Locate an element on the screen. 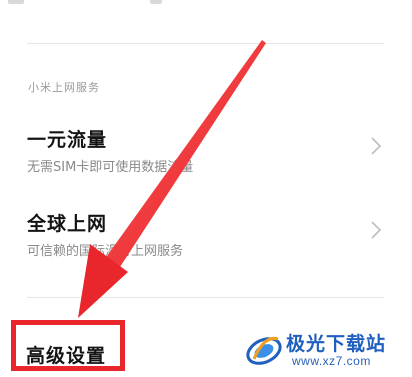 Image resolution: width=412 pixels, height=377 pixels. highlight-box is located at coordinates (68, 345).